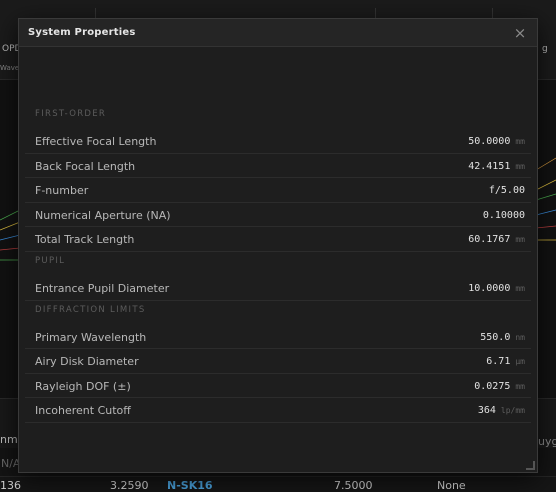 This screenshot has width=556, height=492. What do you see at coordinates (85, 166) in the screenshot?
I see `property-label: Back Focal Length` at bounding box center [85, 166].